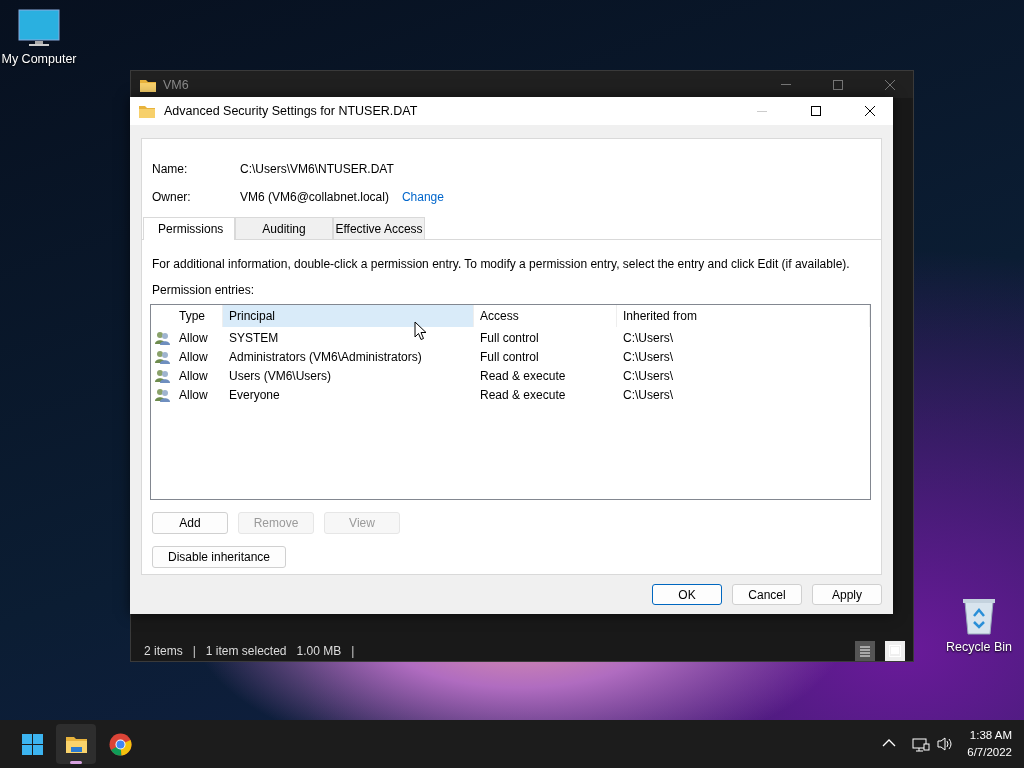 The width and height of the screenshot is (1024, 768). I want to click on windows-logo-icon, so click(32, 744).